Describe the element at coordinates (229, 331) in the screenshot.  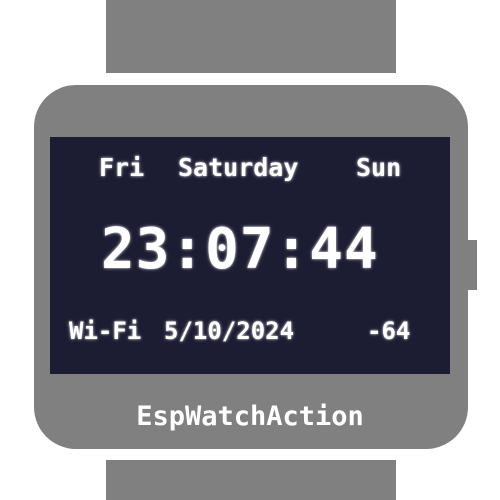
I see `date-display: 5/10/2024` at that location.